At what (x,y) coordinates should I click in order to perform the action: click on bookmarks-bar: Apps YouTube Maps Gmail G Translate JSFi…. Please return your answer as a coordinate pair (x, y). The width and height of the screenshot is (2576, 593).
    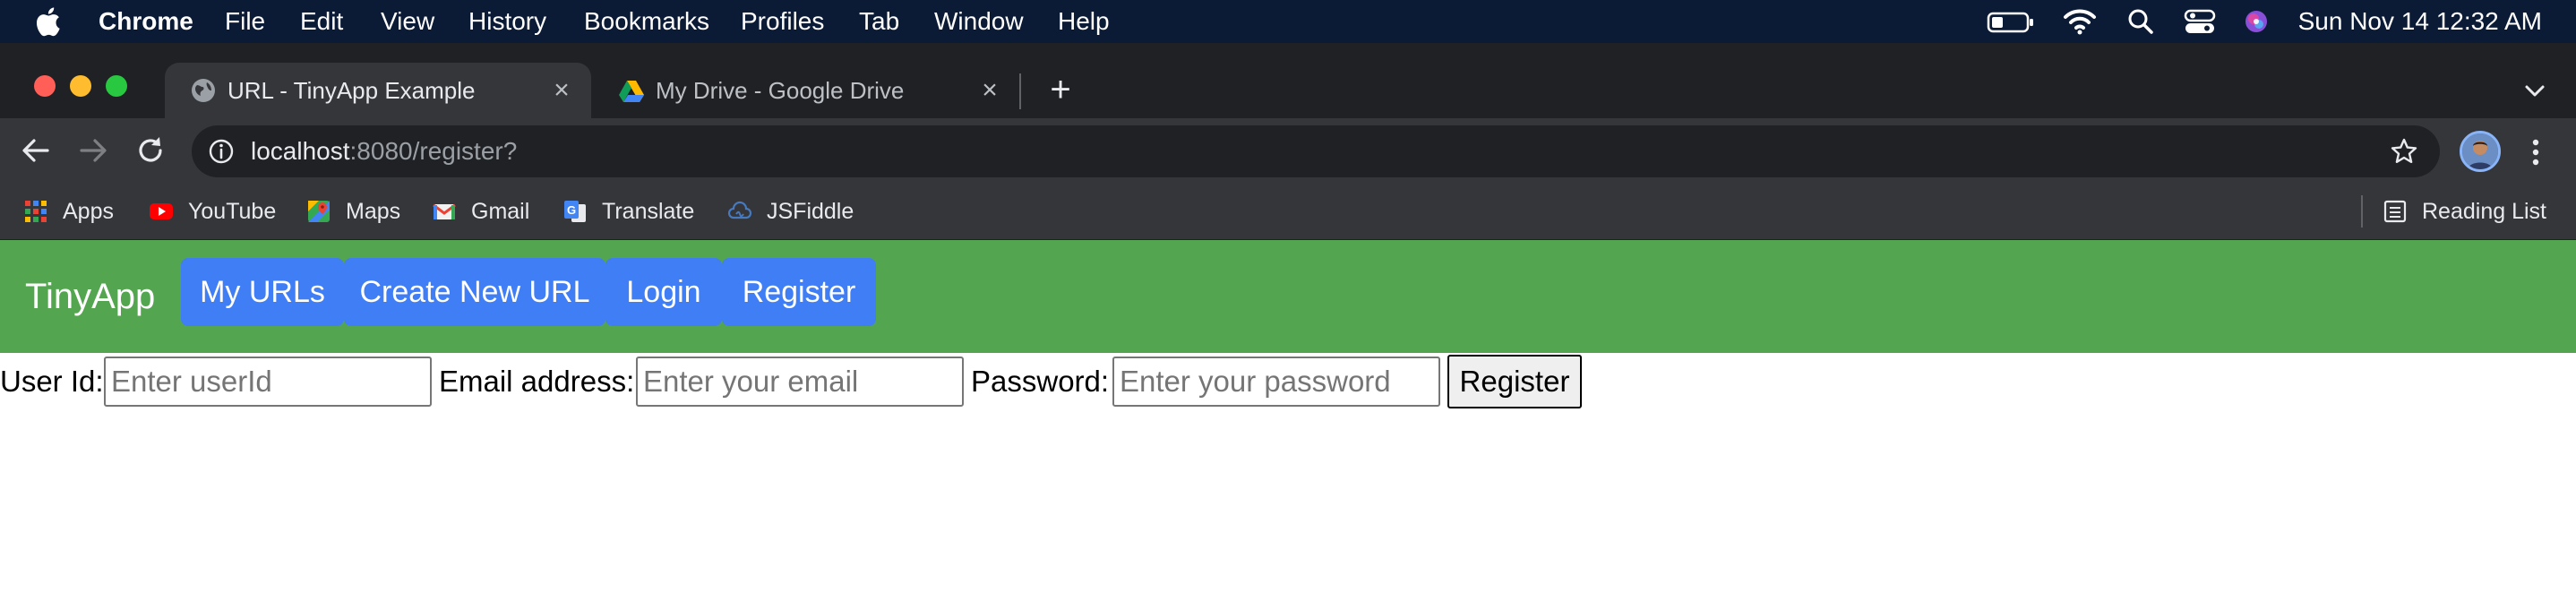
    Looking at the image, I should click on (1288, 211).